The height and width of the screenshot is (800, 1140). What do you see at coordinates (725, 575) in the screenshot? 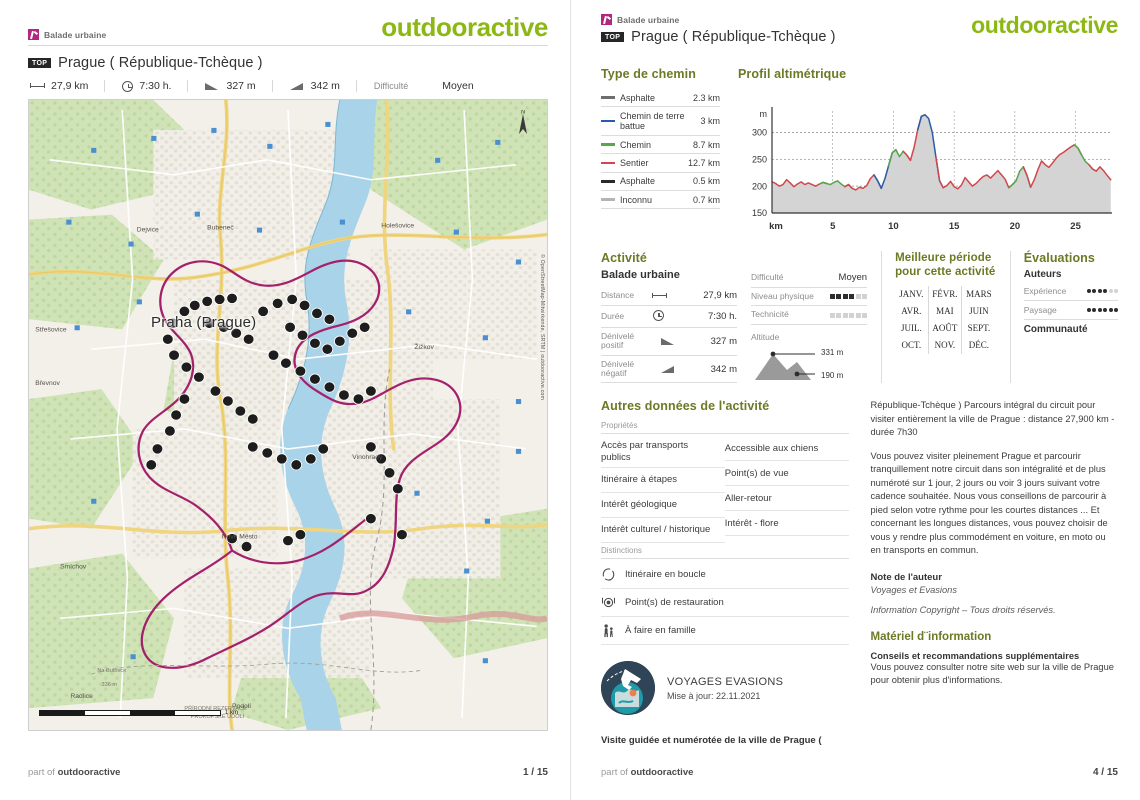
I see `distinction-loop-route: Itinéraire en boucle` at bounding box center [725, 575].